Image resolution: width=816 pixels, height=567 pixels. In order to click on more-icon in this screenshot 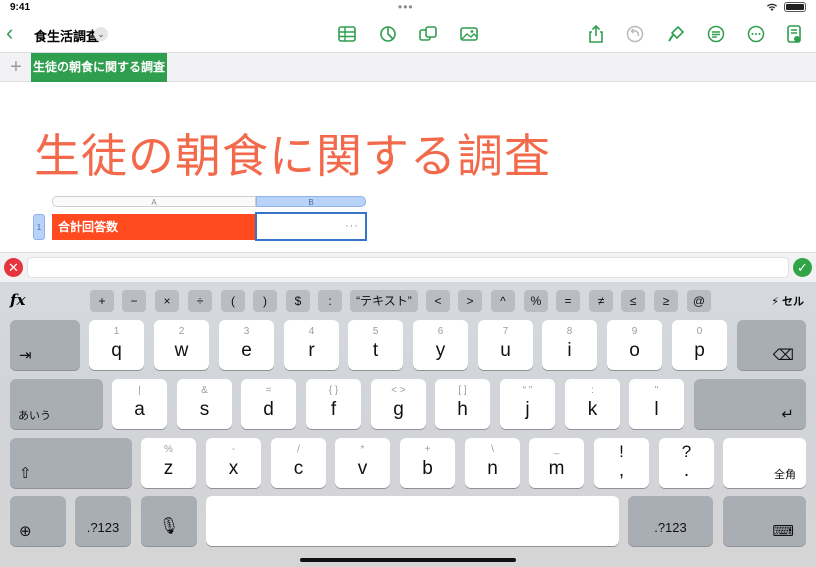, I will do `click(756, 34)`.